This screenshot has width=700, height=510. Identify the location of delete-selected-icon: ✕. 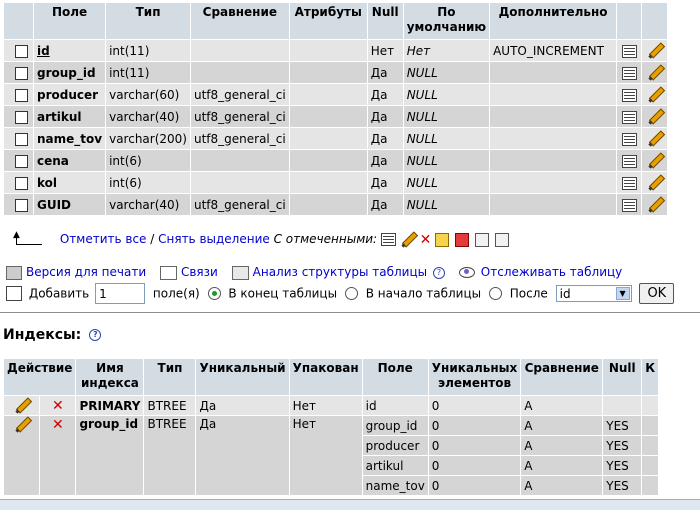
(426, 240).